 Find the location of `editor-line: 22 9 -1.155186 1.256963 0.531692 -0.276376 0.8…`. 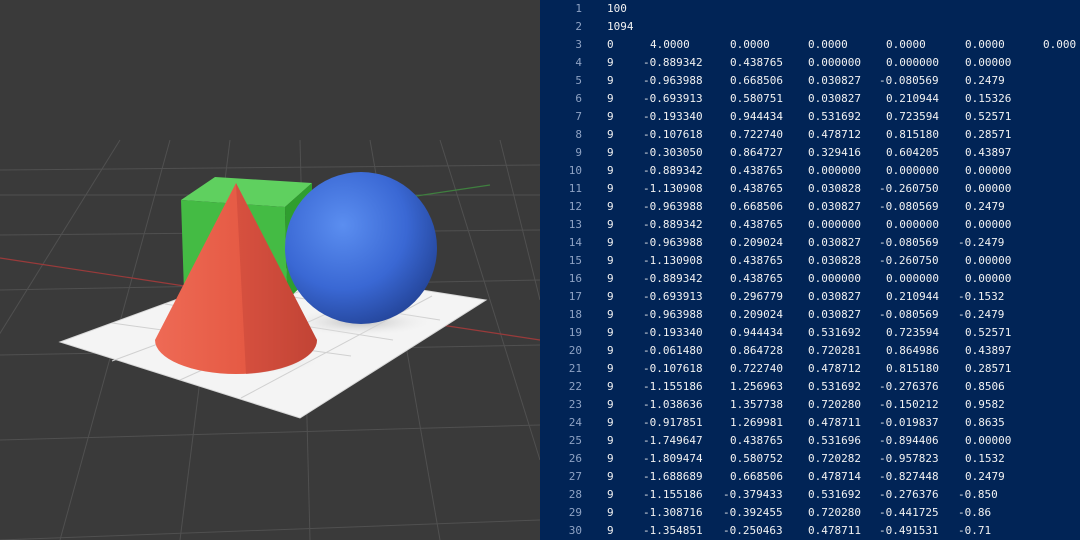

editor-line: 22 9 -1.155186 1.256963 0.531692 -0.276376 0.8… is located at coordinates (810, 387).